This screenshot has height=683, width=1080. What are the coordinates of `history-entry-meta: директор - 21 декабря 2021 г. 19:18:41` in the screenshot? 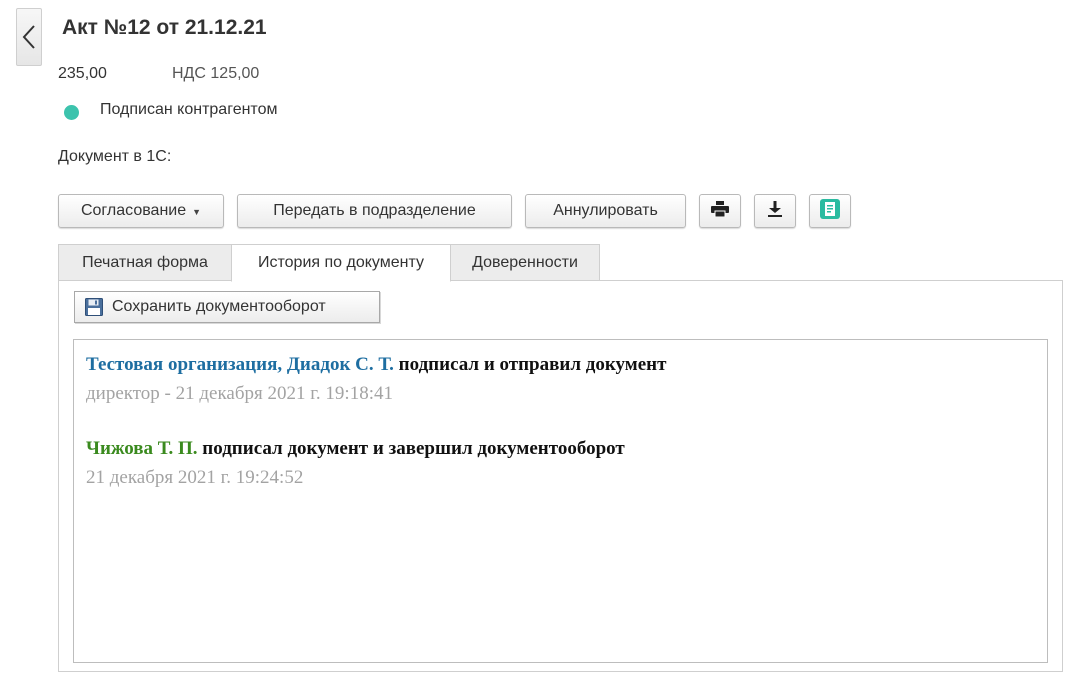 It's located at (239, 393).